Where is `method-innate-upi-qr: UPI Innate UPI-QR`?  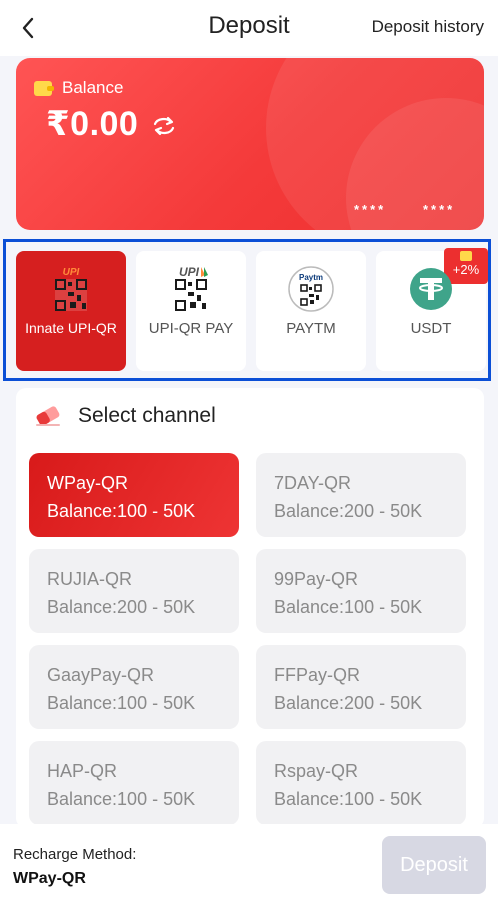
method-innate-upi-qr: UPI Innate UPI-QR is located at coordinates (71, 311).